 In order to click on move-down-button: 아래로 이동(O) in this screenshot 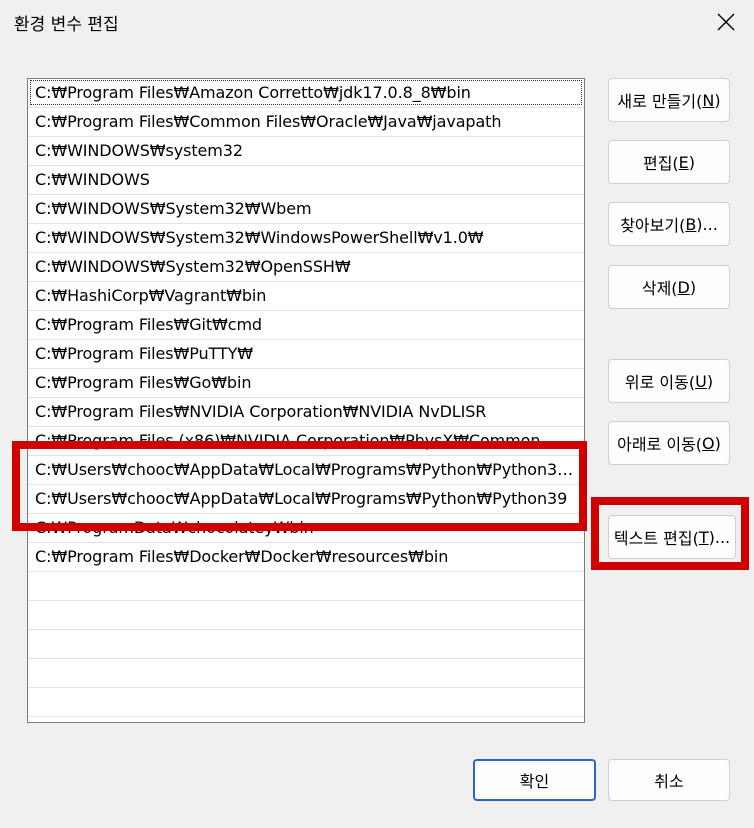, I will do `click(669, 443)`.